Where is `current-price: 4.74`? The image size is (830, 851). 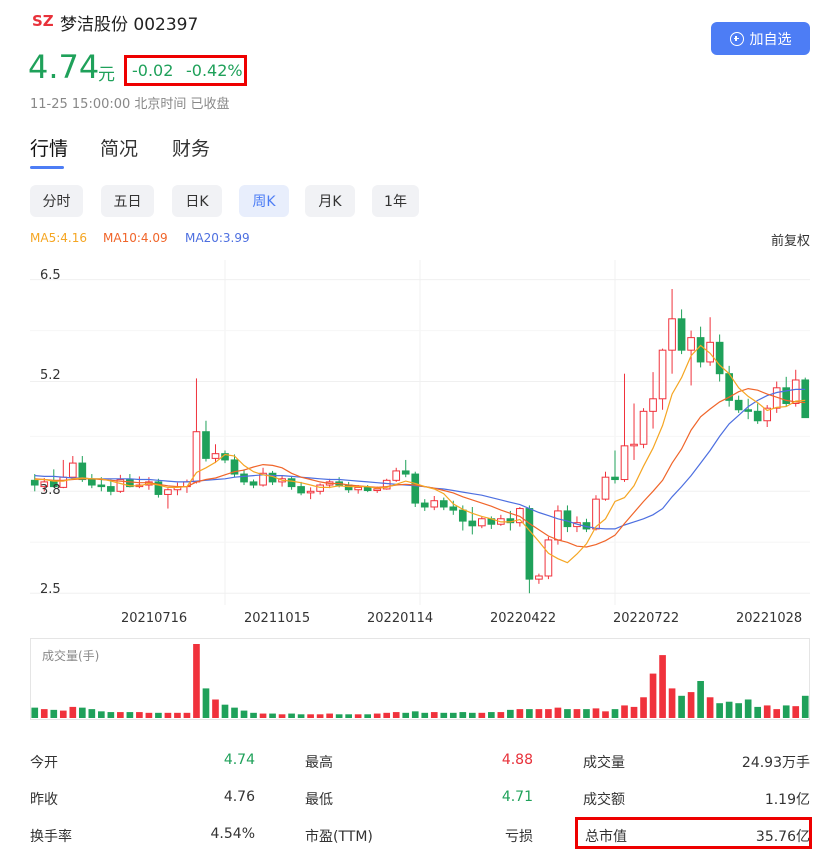 current-price: 4.74 is located at coordinates (64, 67).